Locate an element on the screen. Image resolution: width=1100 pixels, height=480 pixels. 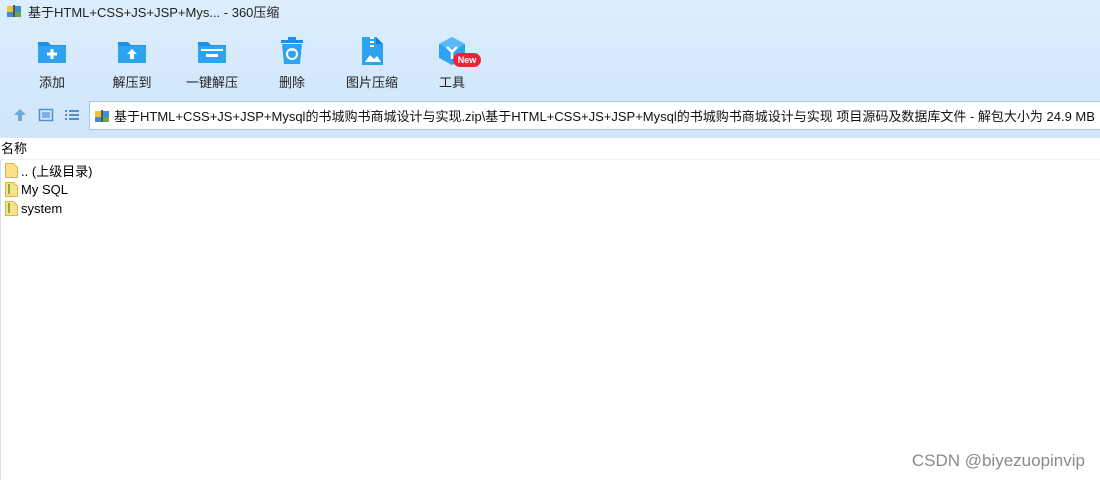
image-compress-button: 图片压缩 is located at coordinates (372, 60).